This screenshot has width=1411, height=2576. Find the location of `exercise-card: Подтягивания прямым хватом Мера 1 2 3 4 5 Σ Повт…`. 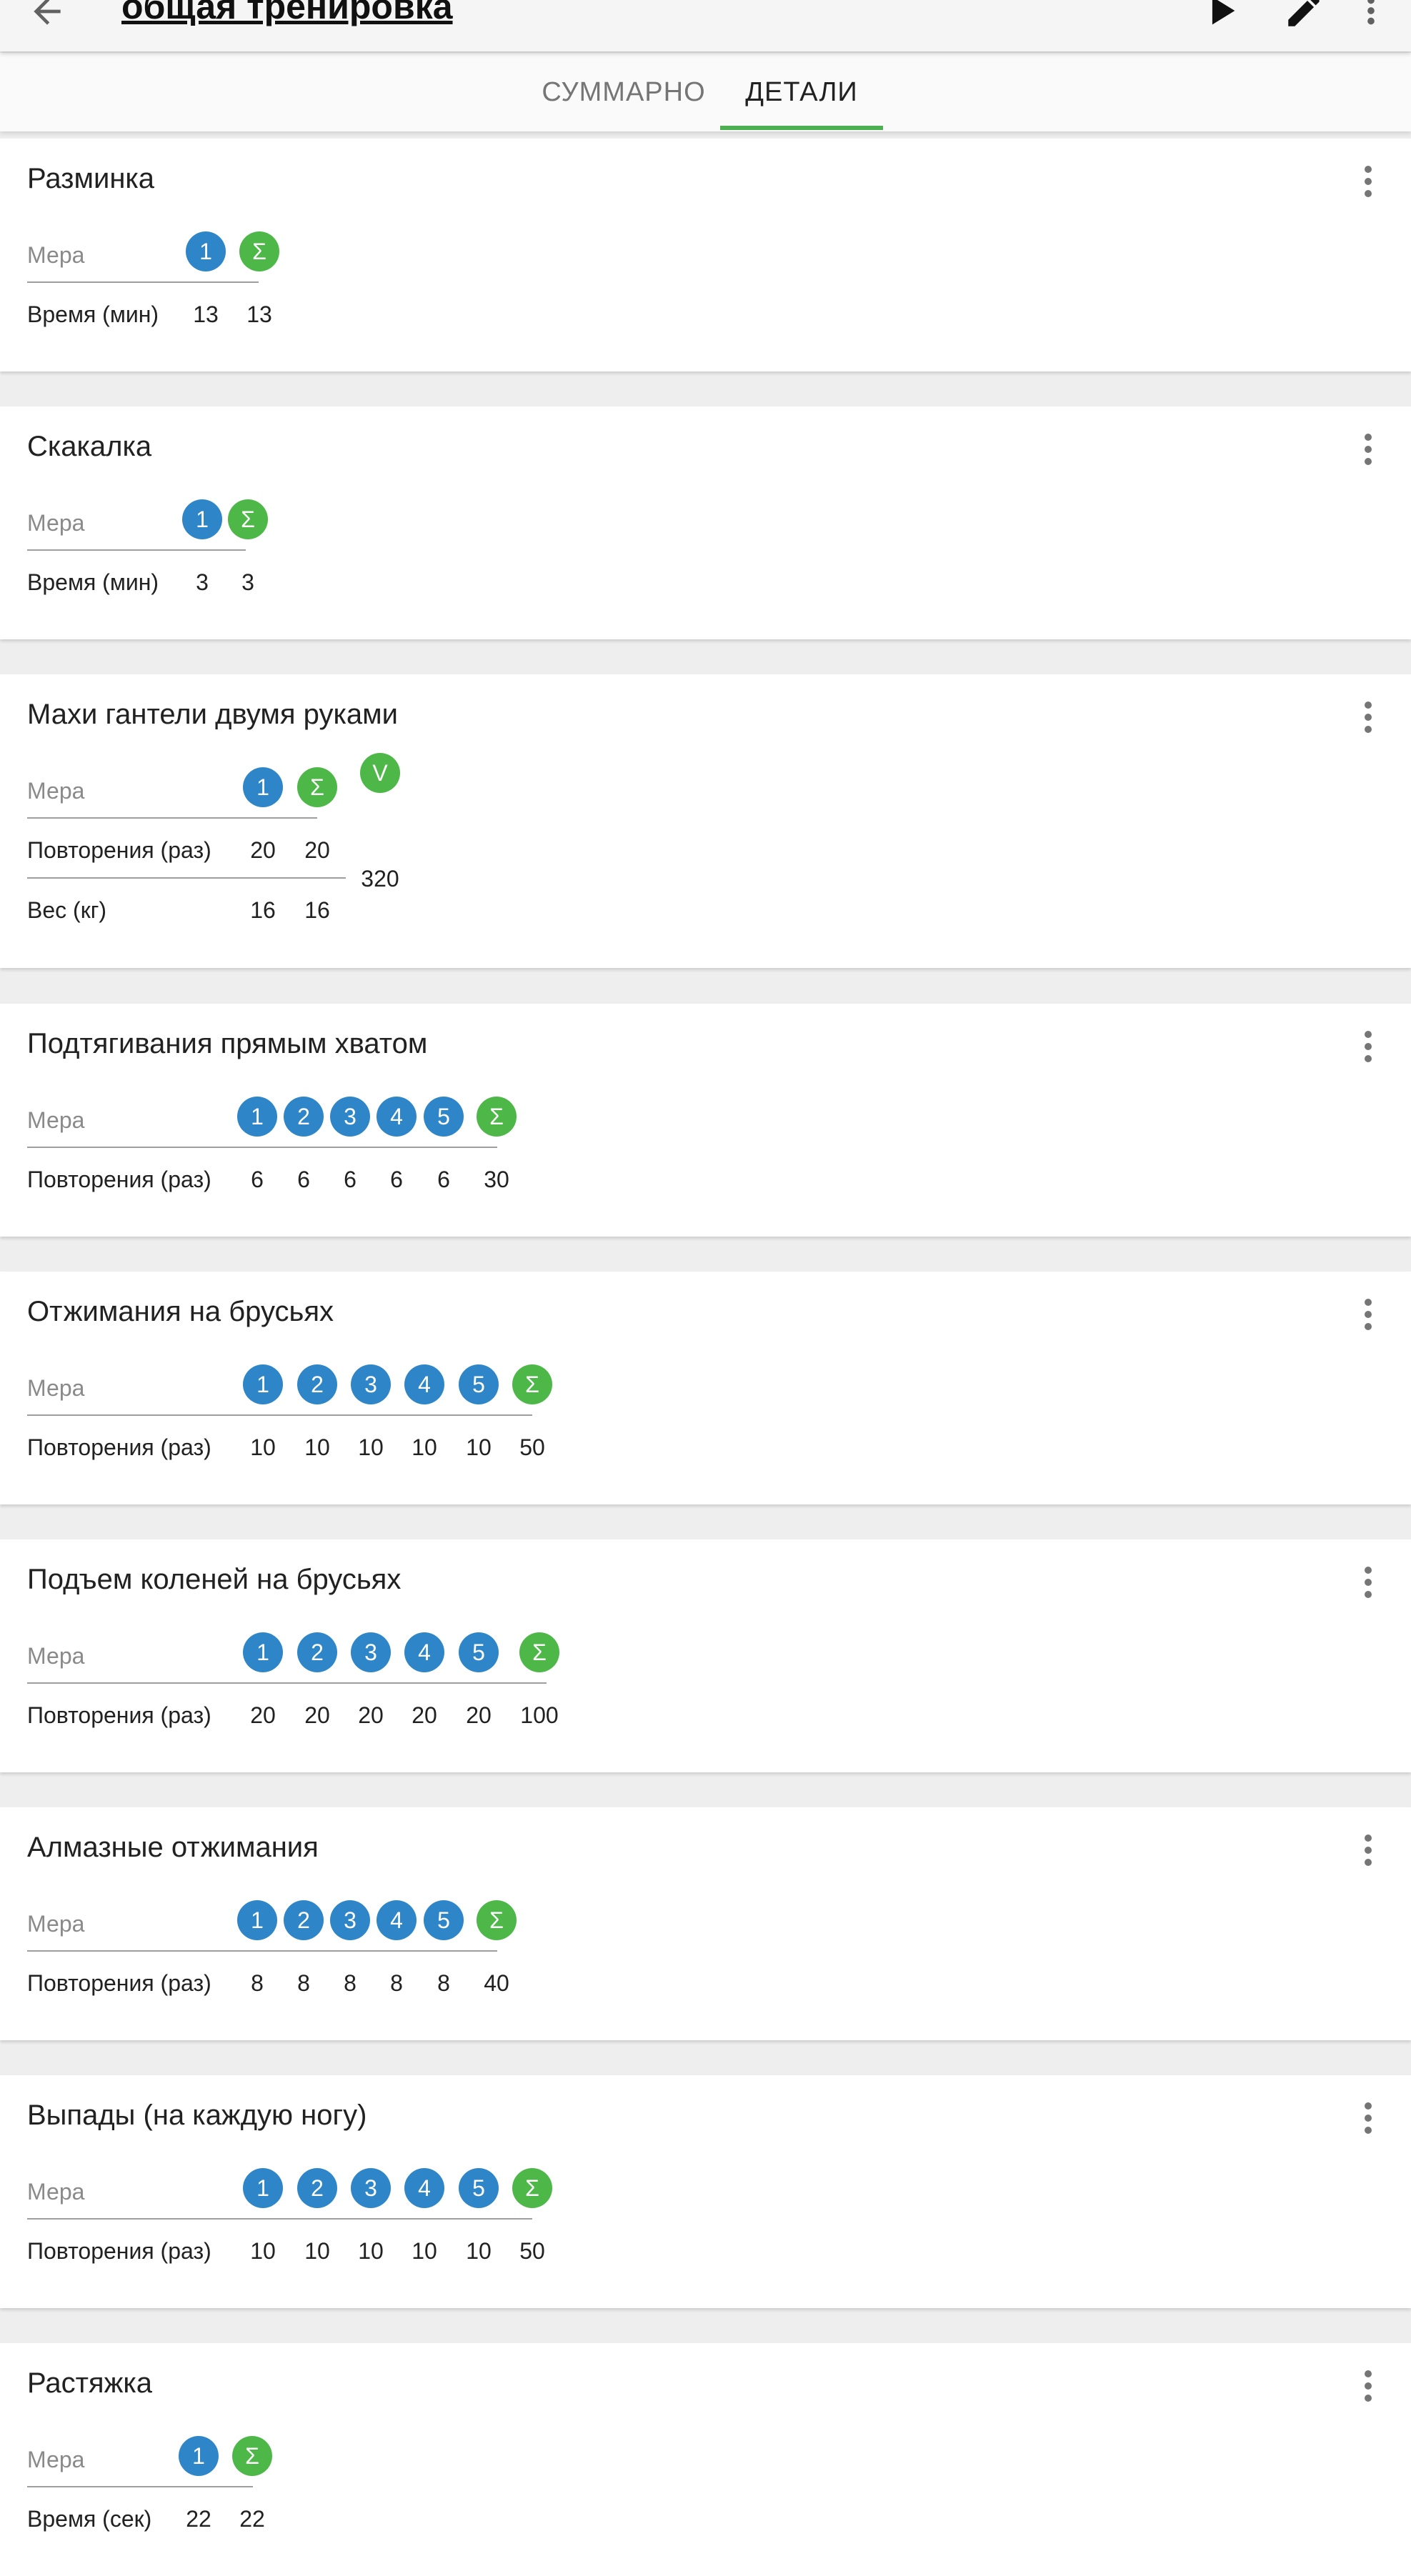

exercise-card: Подтягивания прямым хватом Мера 1 2 3 4 5 Σ Повт… is located at coordinates (705, 1121).